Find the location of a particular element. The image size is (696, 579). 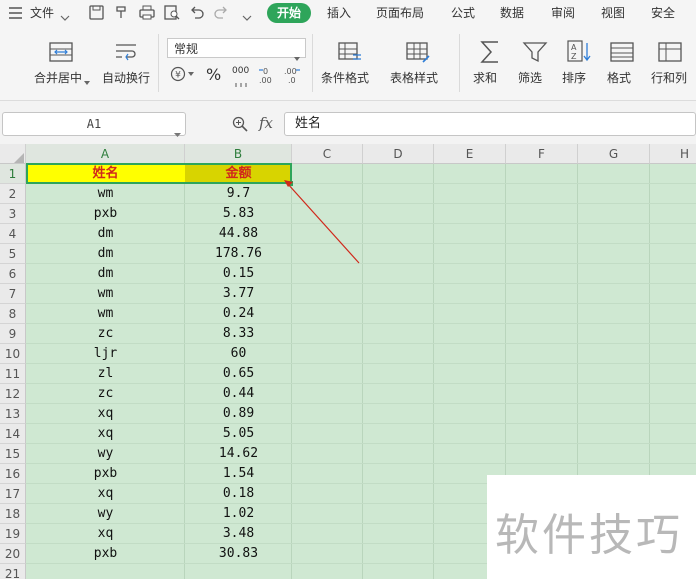

row-header-2: 2 is located at coordinates (13, 194).